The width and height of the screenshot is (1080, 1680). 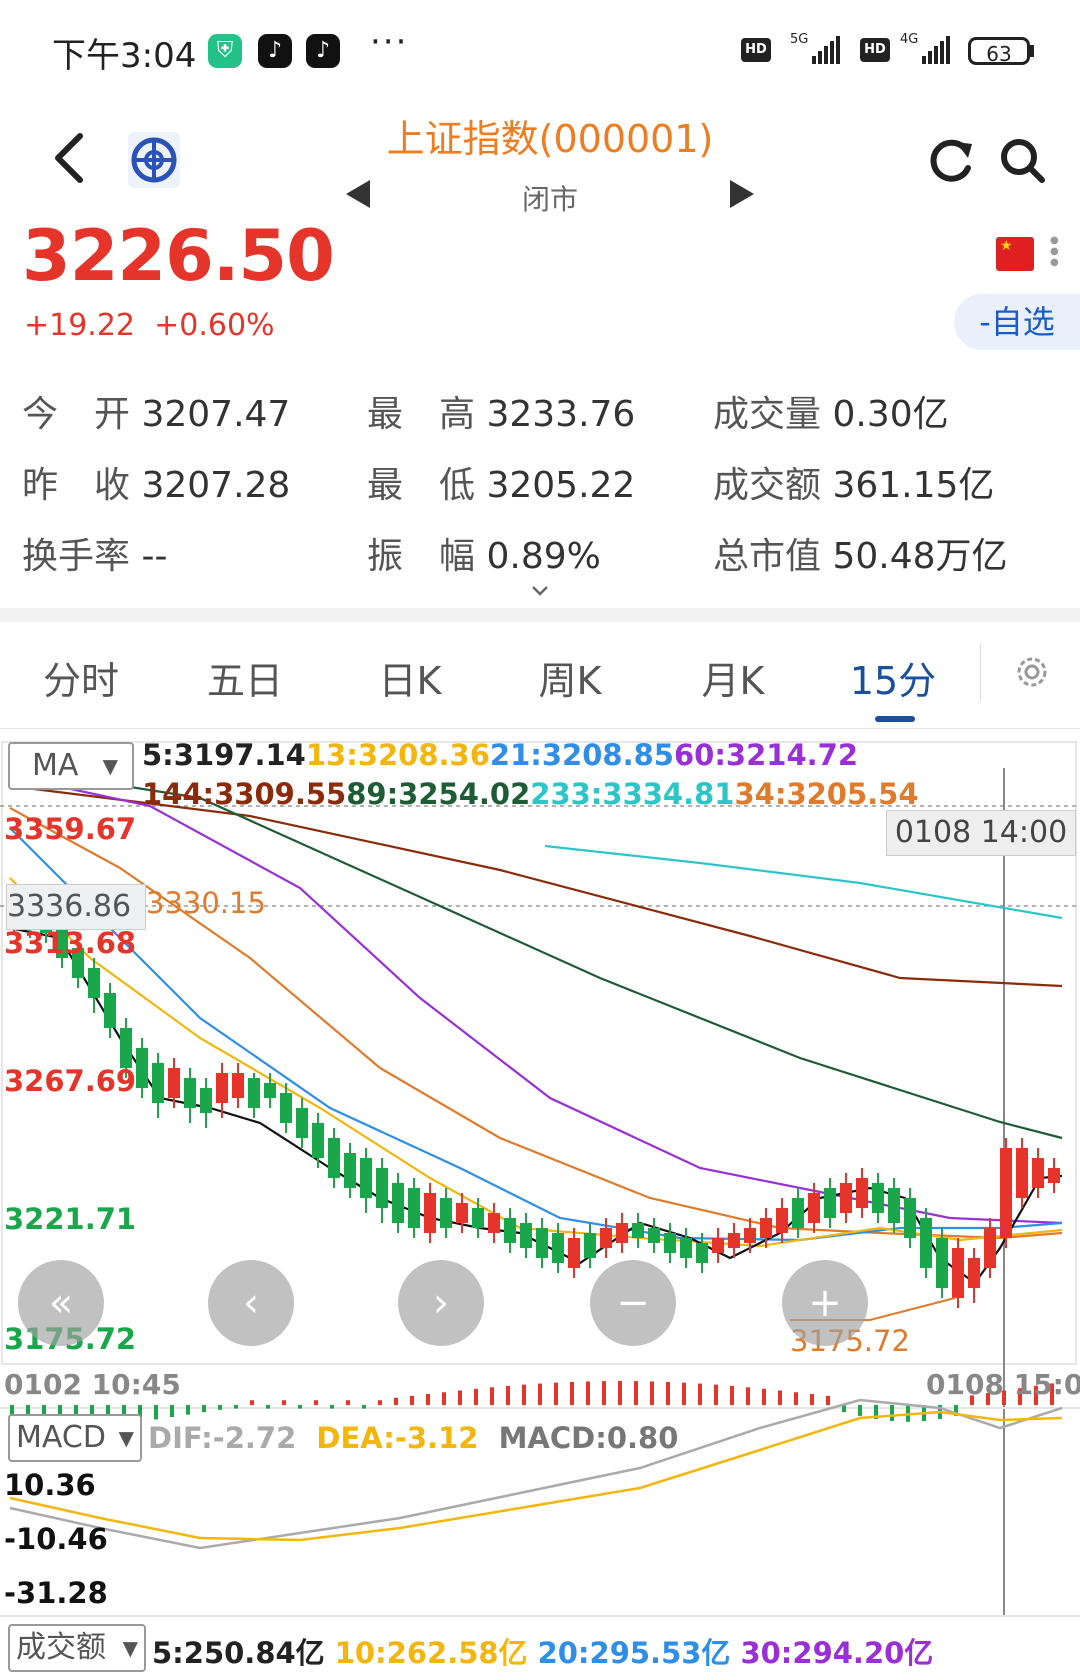 I want to click on battery-tip, so click(x=1032, y=51).